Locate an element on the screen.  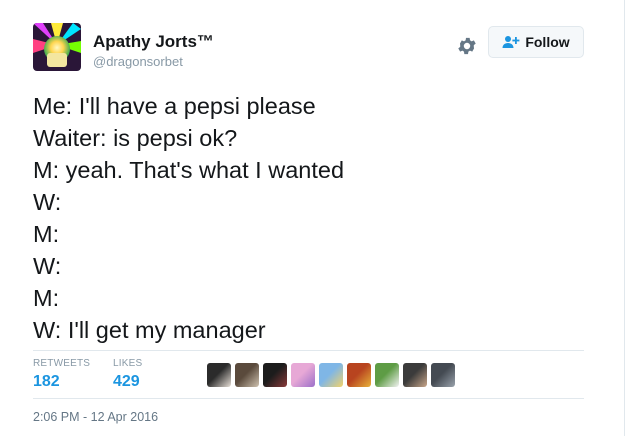
liker-avatars is located at coordinates (331, 375).